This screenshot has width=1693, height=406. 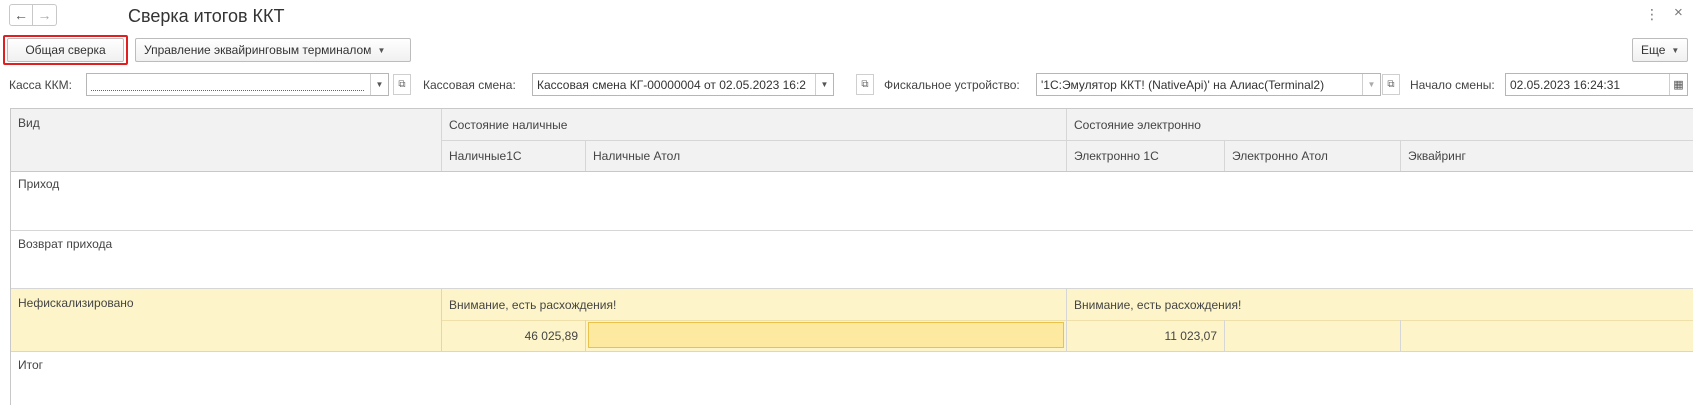 What do you see at coordinates (1546, 335) in the screenshot?
I see `acquiring-cell` at bounding box center [1546, 335].